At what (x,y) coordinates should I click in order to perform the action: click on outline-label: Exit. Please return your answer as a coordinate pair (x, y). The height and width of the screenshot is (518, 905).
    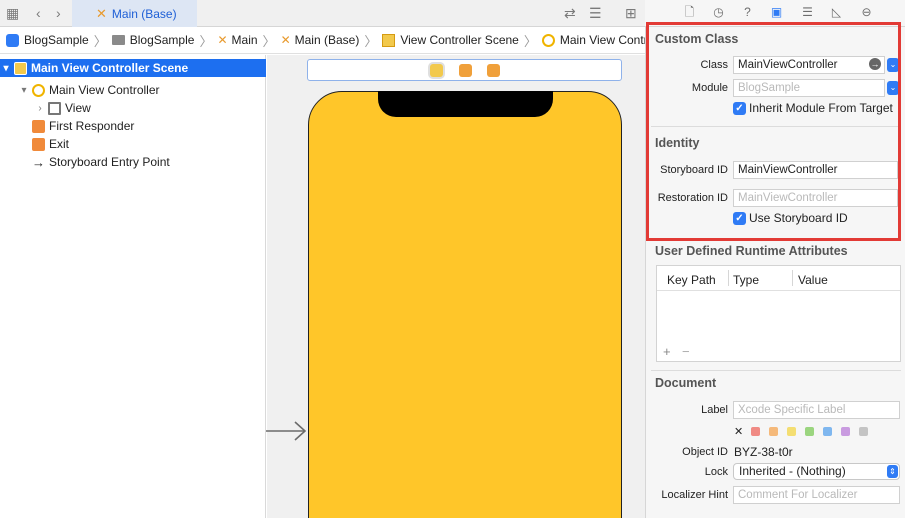
    Looking at the image, I should click on (59, 144).